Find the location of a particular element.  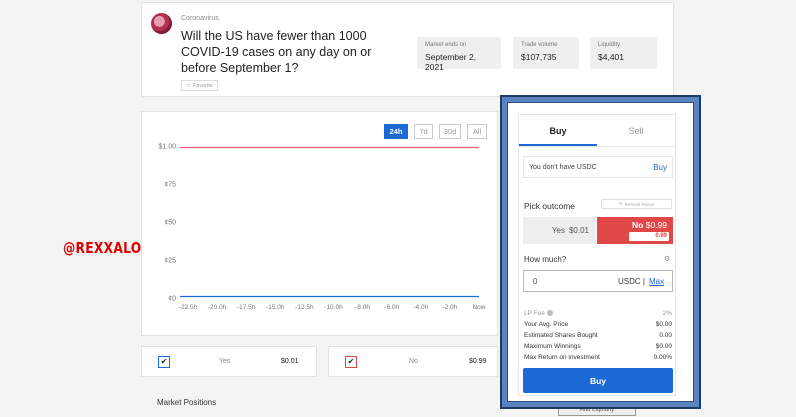

favorite-label: Favorite is located at coordinates (202, 85).